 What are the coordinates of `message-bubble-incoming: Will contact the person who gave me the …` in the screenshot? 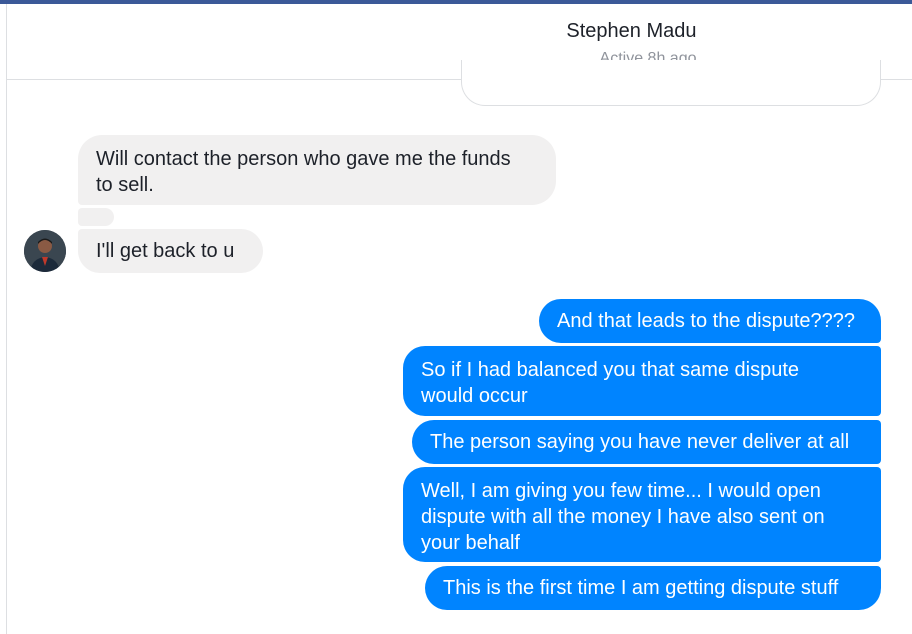 It's located at (317, 170).